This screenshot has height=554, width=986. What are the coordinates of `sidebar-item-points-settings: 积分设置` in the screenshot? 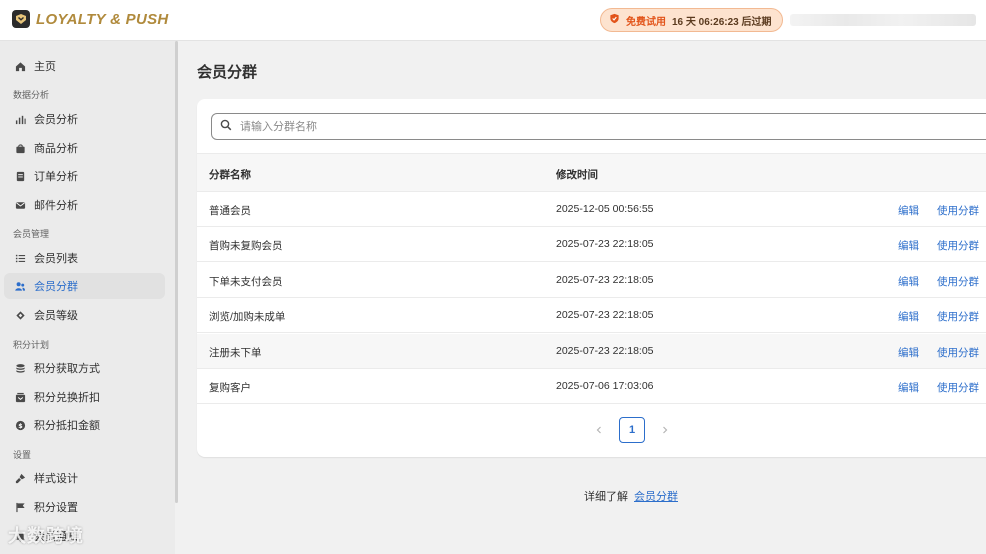 It's located at (84, 507).